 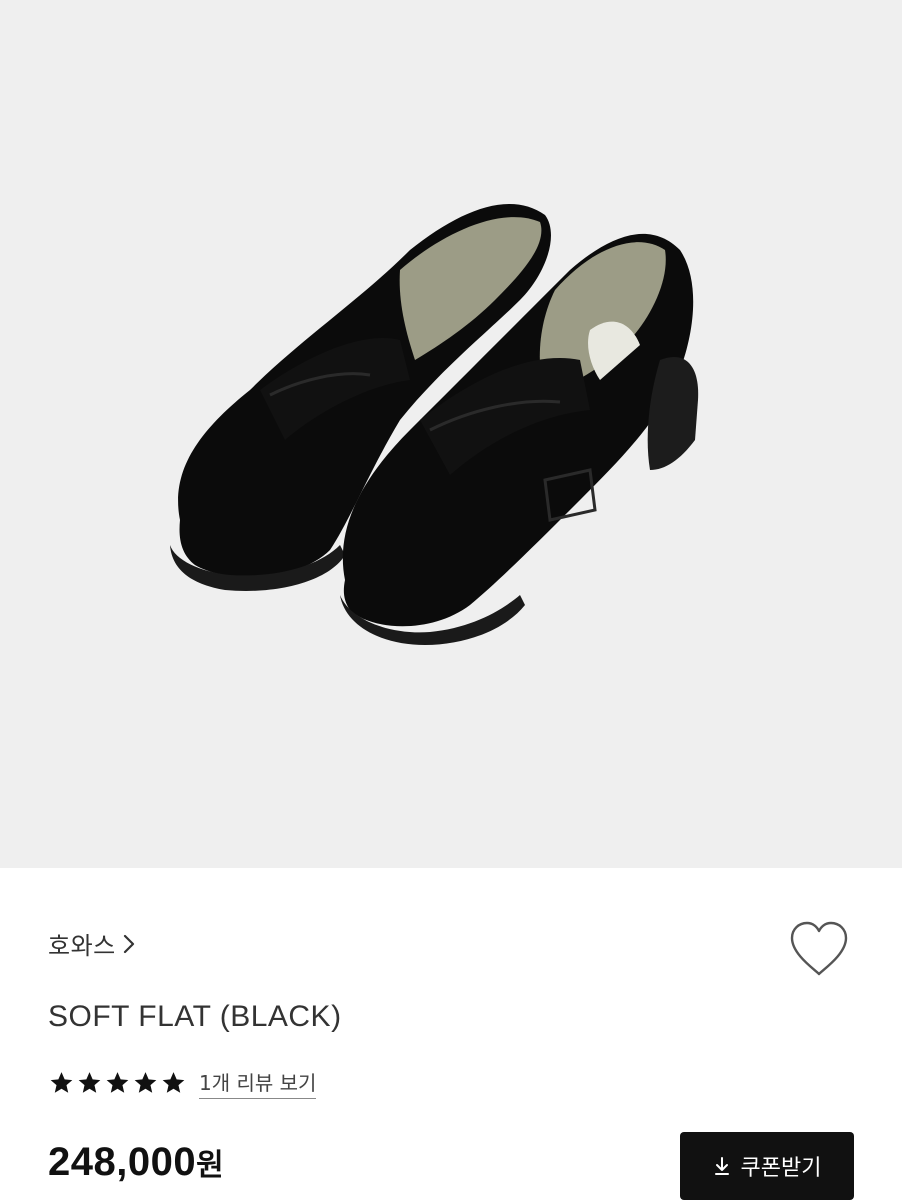 I want to click on rating-row: 1개 리뷰 보기, so click(x=182, y=1083).